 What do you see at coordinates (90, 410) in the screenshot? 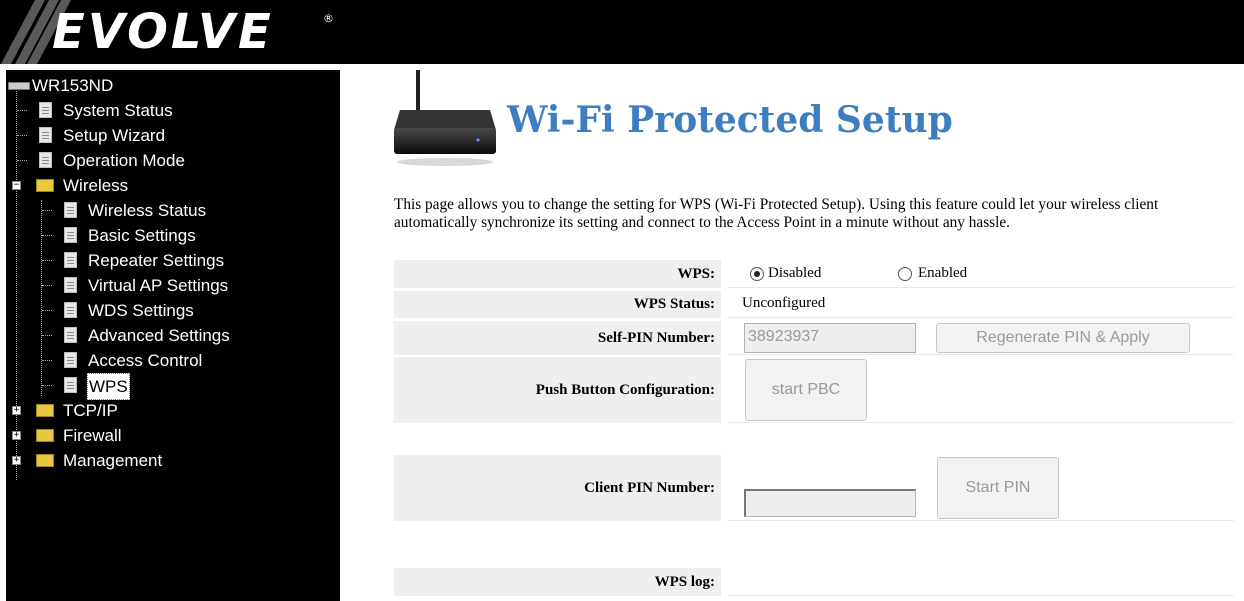
I see `sidebar-item-label: TCP/IP` at bounding box center [90, 410].